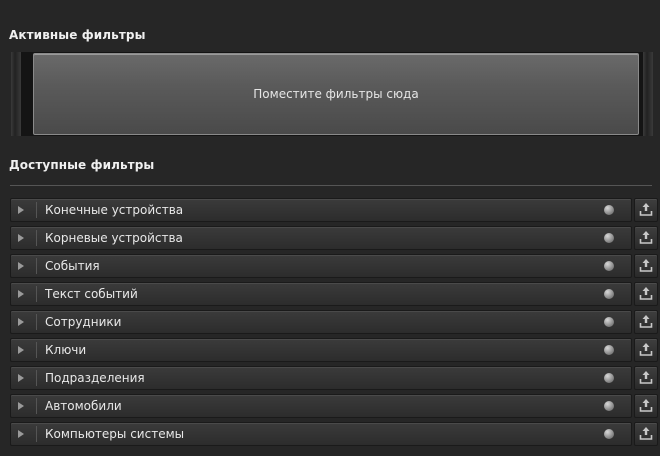 This screenshot has width=660, height=456. Describe the element at coordinates (16, 94) in the screenshot. I see `dropzone-left-edge` at that location.